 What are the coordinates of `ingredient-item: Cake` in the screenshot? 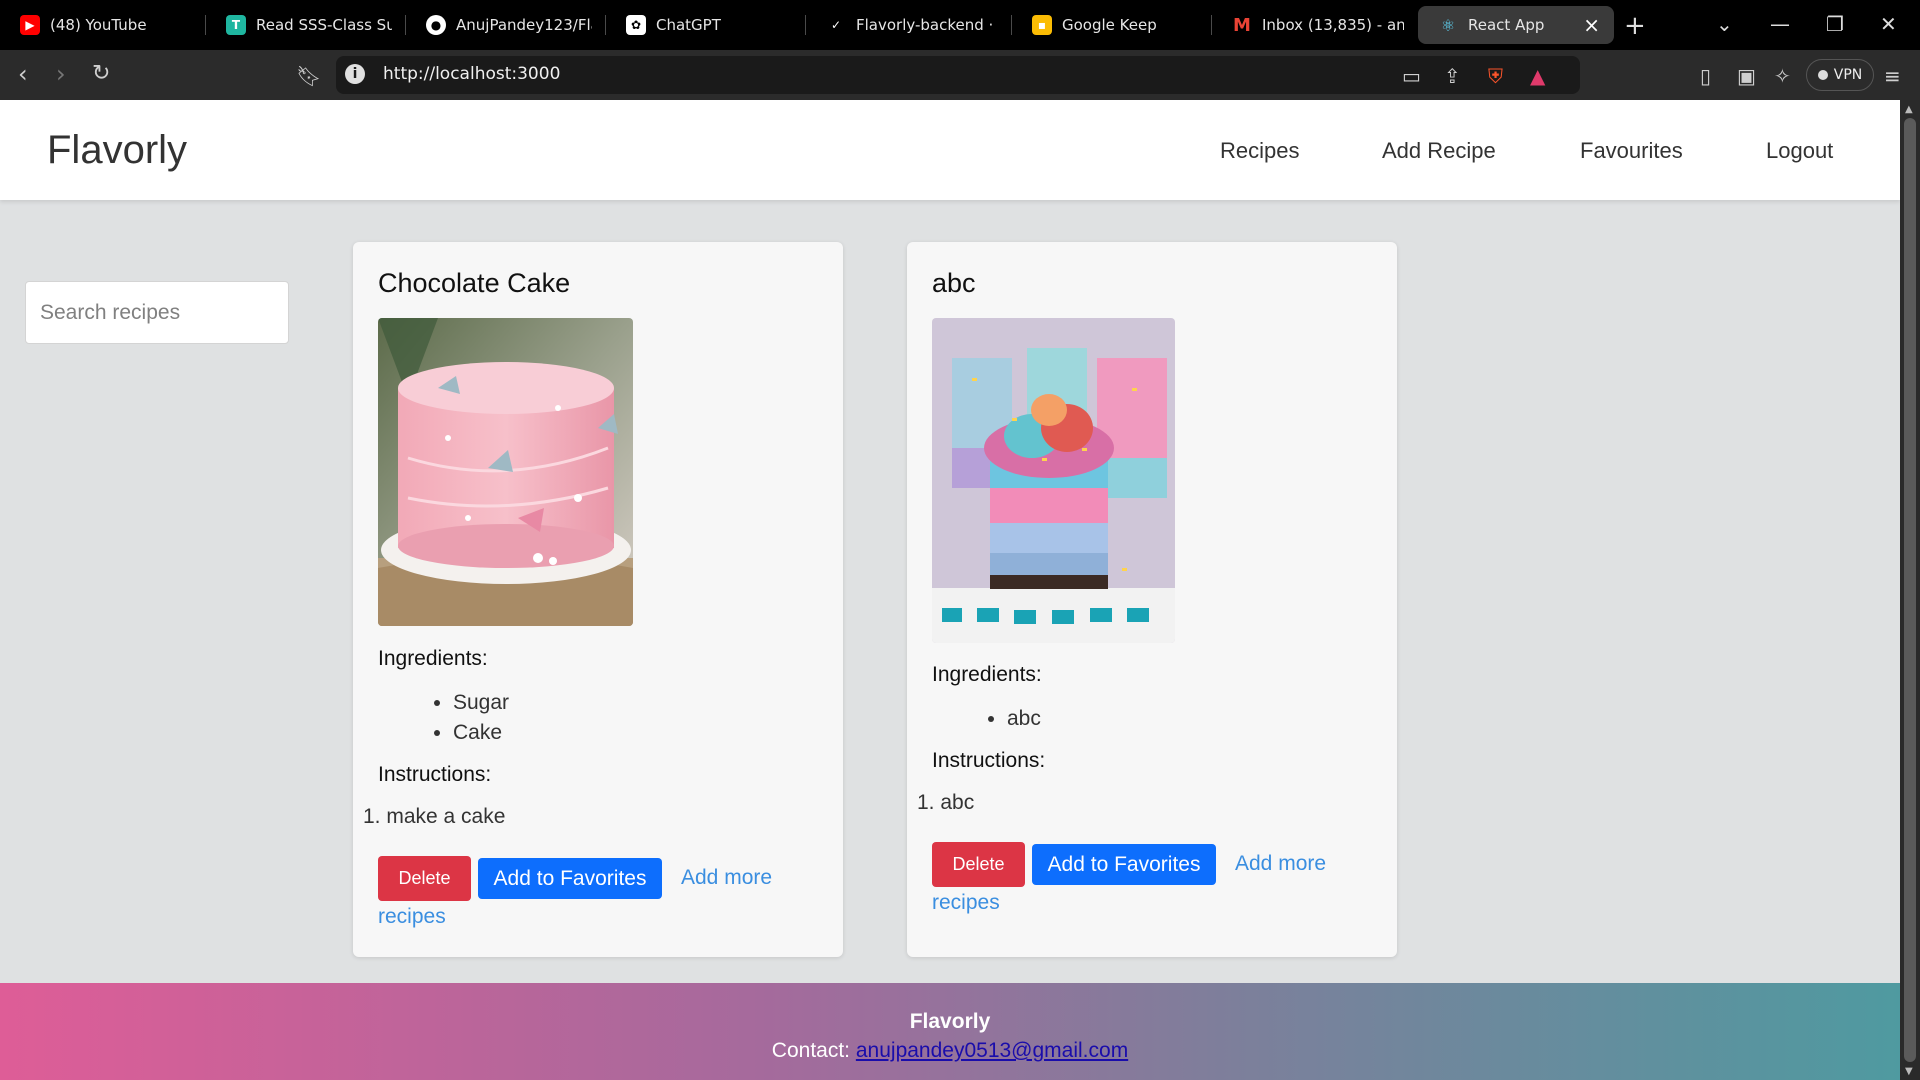 It's located at (481, 733).